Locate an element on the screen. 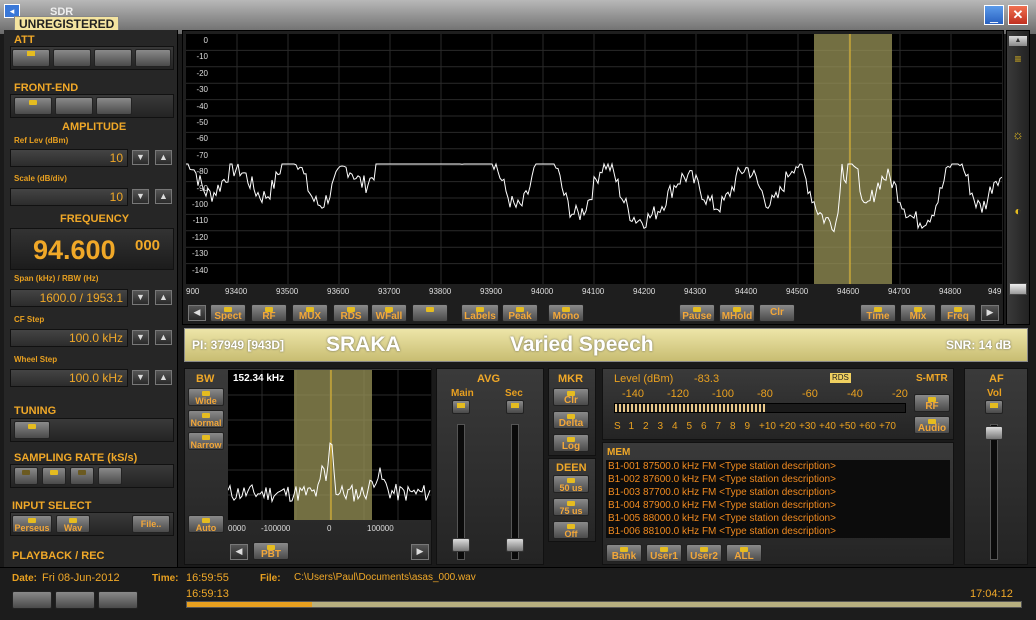 Image resolution: width=1036 pixels, height=620 pixels. pbt-left-arrow-icon: ◀ is located at coordinates (239, 552).